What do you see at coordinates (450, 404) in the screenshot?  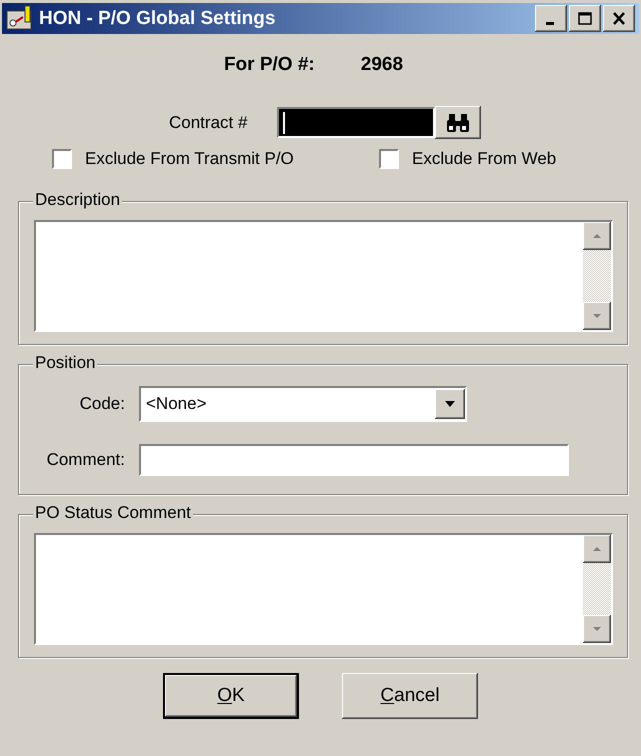 I see `dropdown-arrow-icon` at bounding box center [450, 404].